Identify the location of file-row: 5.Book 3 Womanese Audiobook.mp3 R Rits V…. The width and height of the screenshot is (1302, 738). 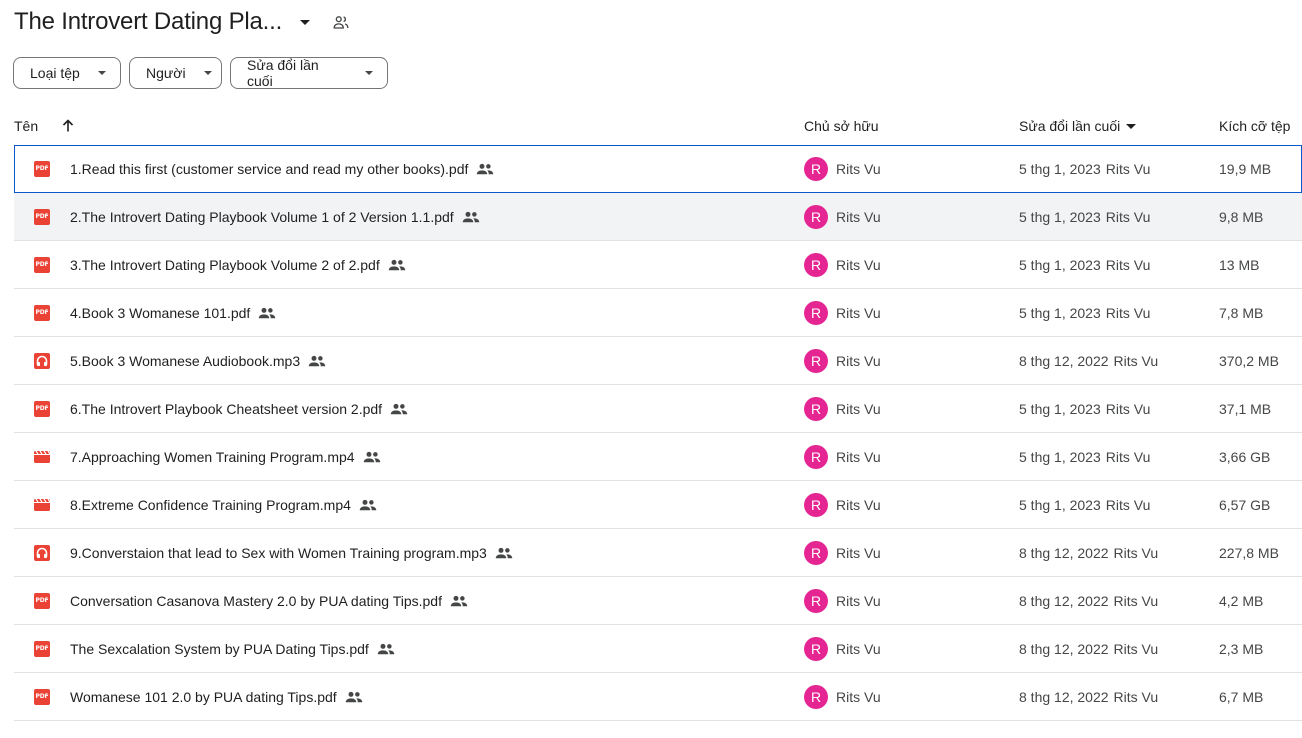
(658, 361).